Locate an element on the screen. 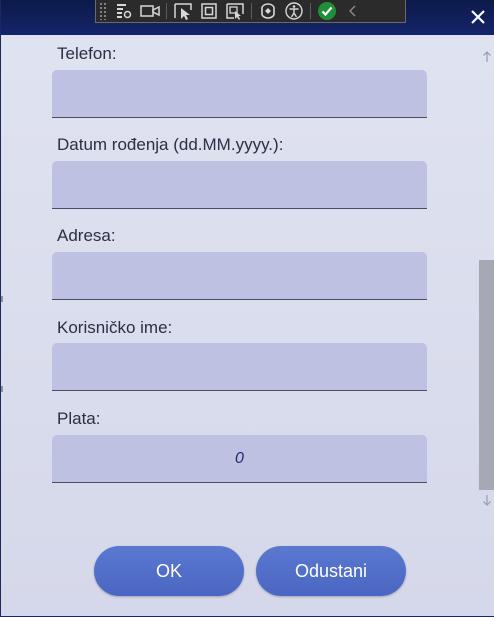  phone-label: Telefon: is located at coordinates (87, 53).